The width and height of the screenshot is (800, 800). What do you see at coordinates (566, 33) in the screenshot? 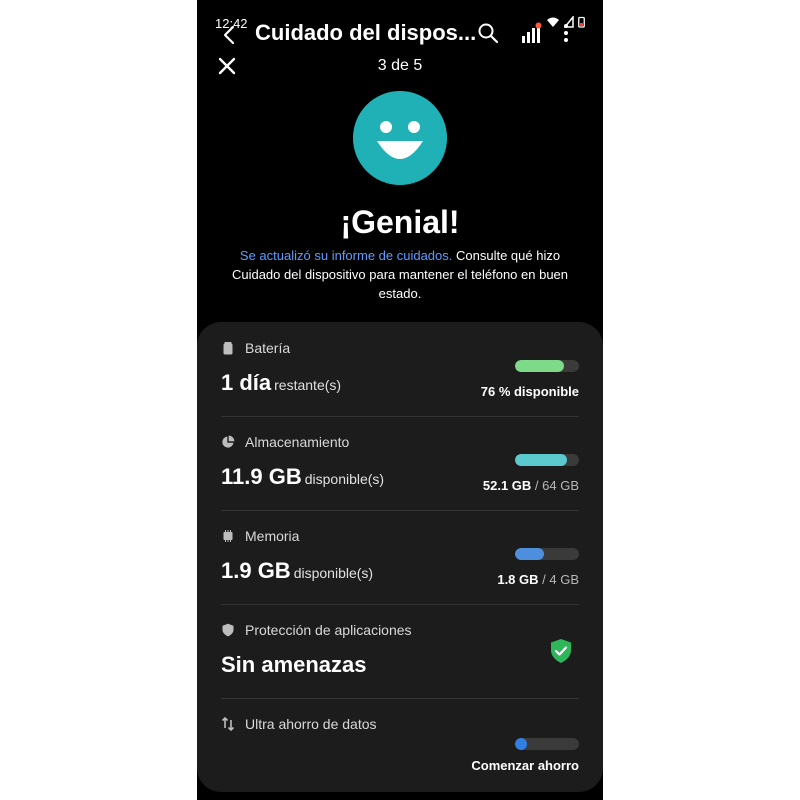
I see `more-vertical-icon` at bounding box center [566, 33].